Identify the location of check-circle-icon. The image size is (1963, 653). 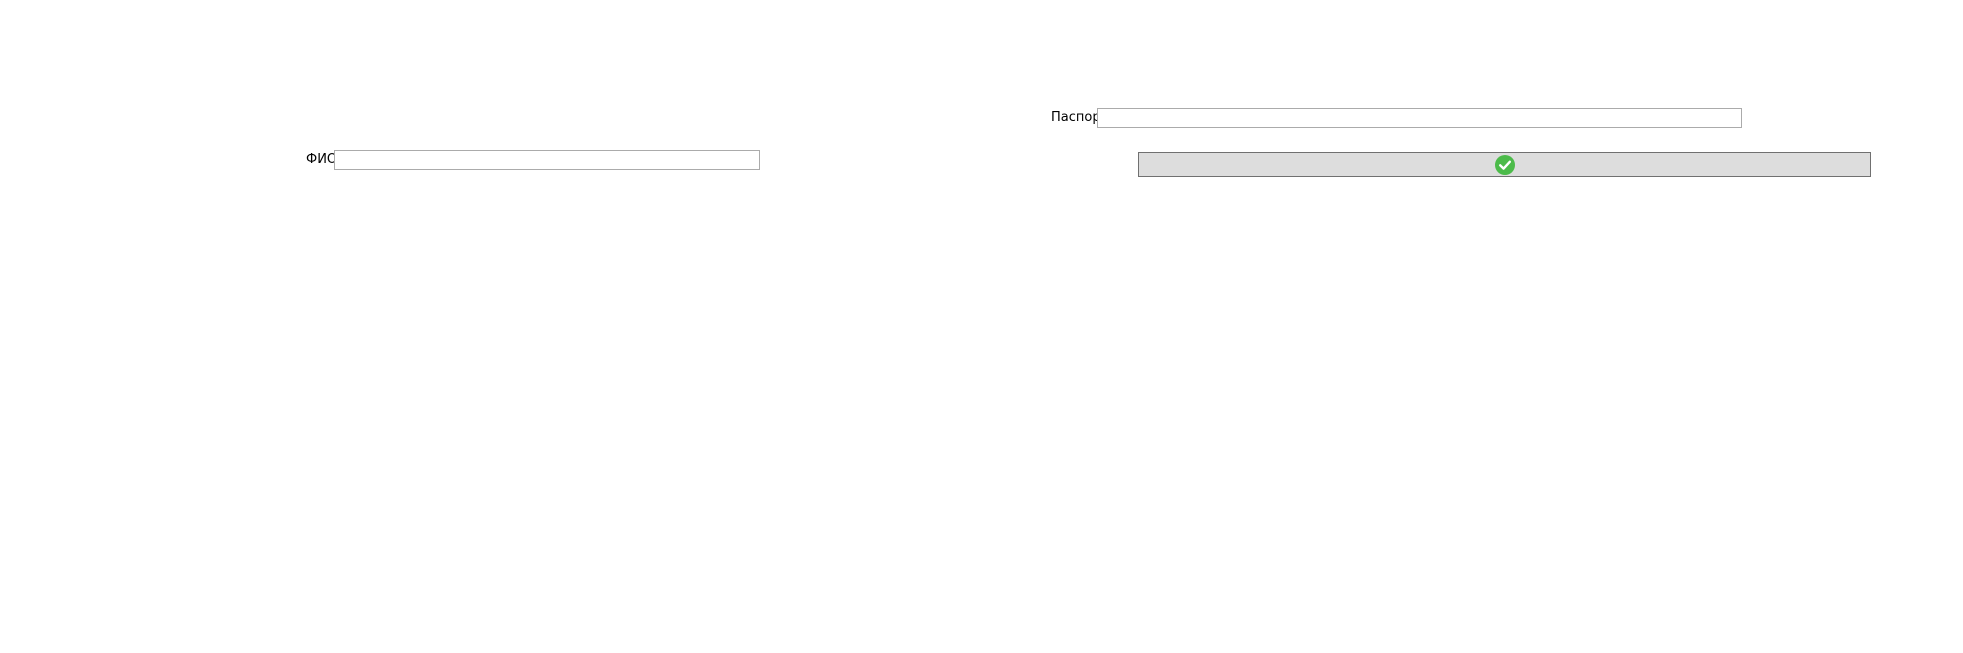
(1504, 164).